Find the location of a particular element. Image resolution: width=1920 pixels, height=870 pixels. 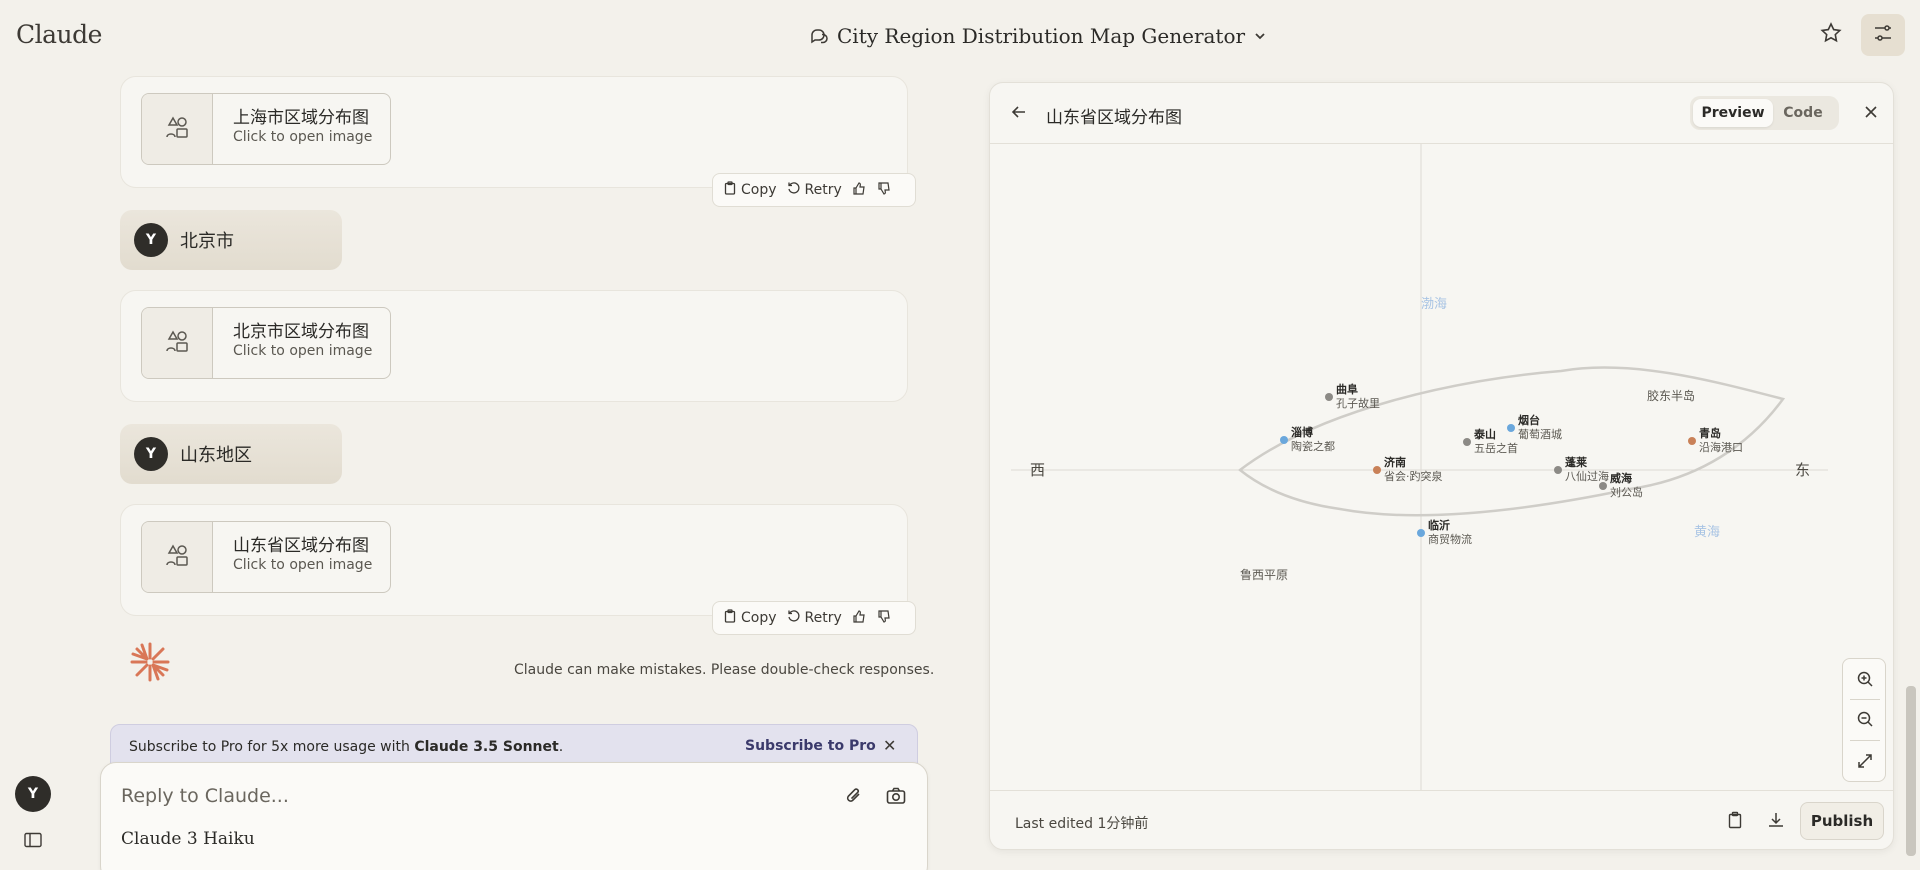

paperclip-icon is located at coordinates (854, 798).